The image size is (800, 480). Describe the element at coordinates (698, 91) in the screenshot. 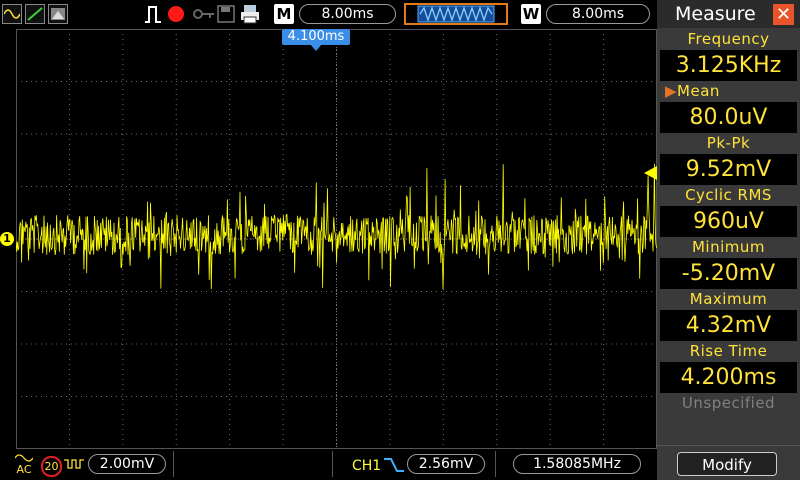

I see `mean-label-text: Mean` at that location.